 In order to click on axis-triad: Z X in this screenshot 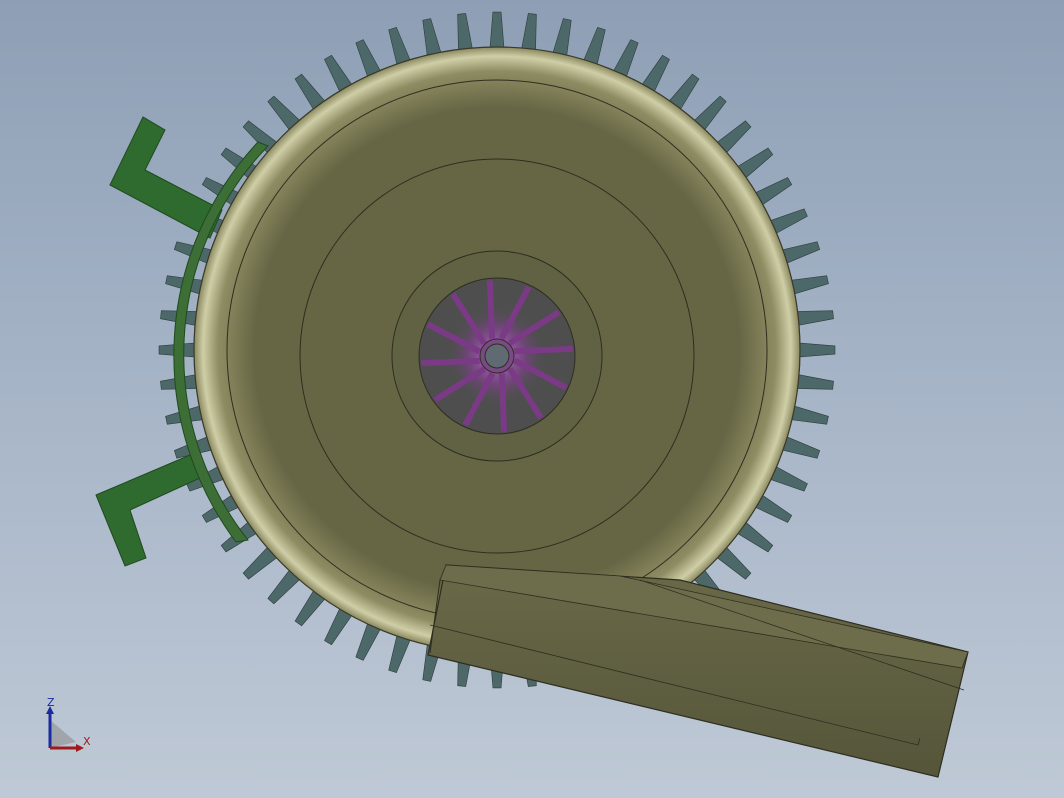, I will do `click(68, 724)`.